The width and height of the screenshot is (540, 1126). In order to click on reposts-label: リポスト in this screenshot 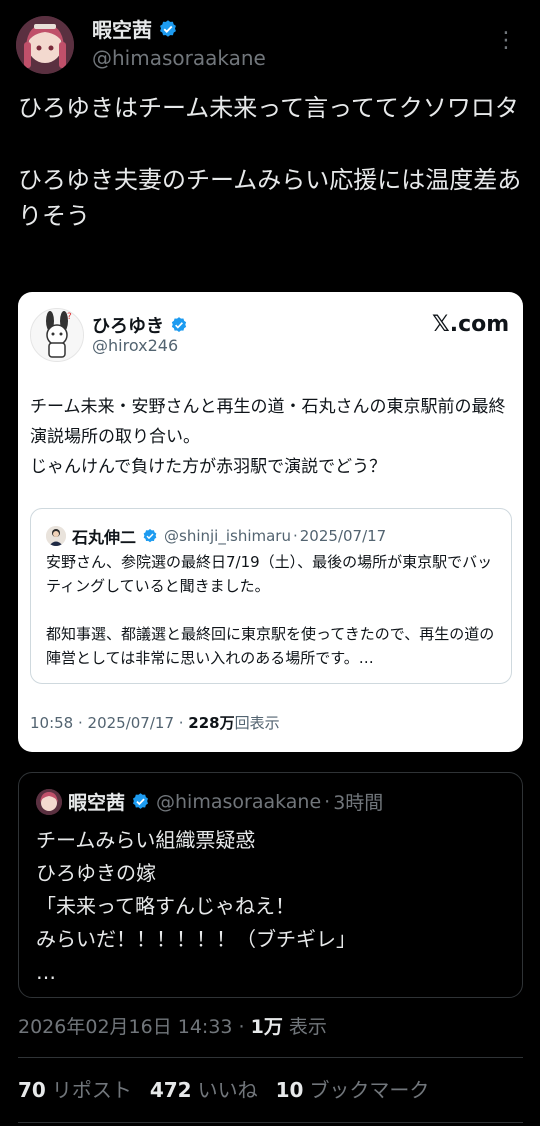, I will do `click(91, 1090)`.